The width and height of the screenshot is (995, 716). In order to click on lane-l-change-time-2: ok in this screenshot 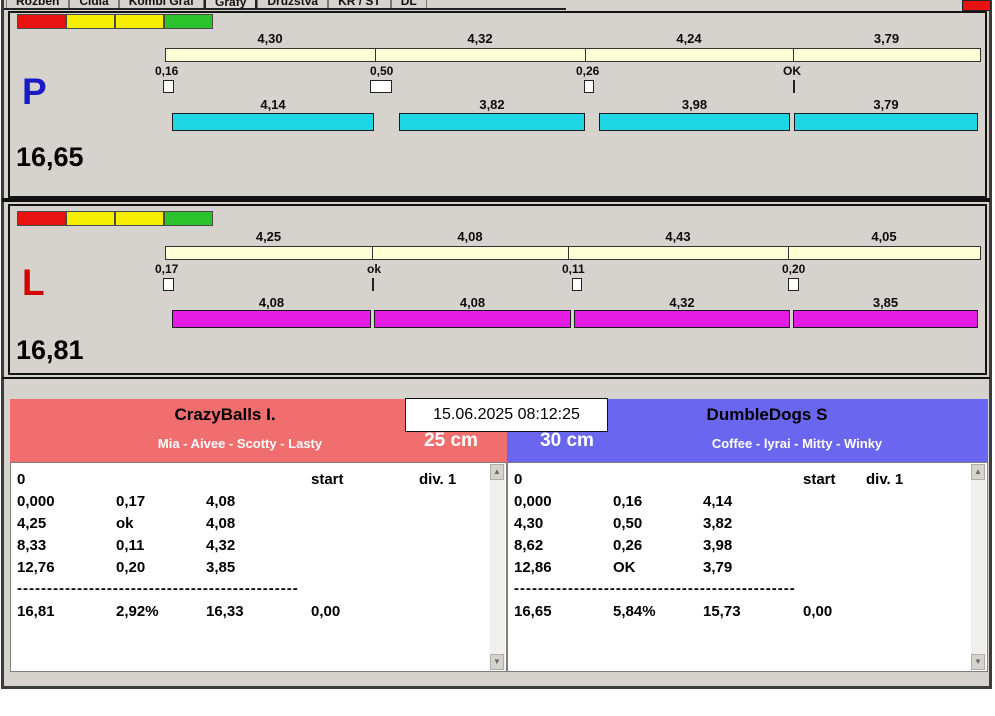, I will do `click(374, 269)`.